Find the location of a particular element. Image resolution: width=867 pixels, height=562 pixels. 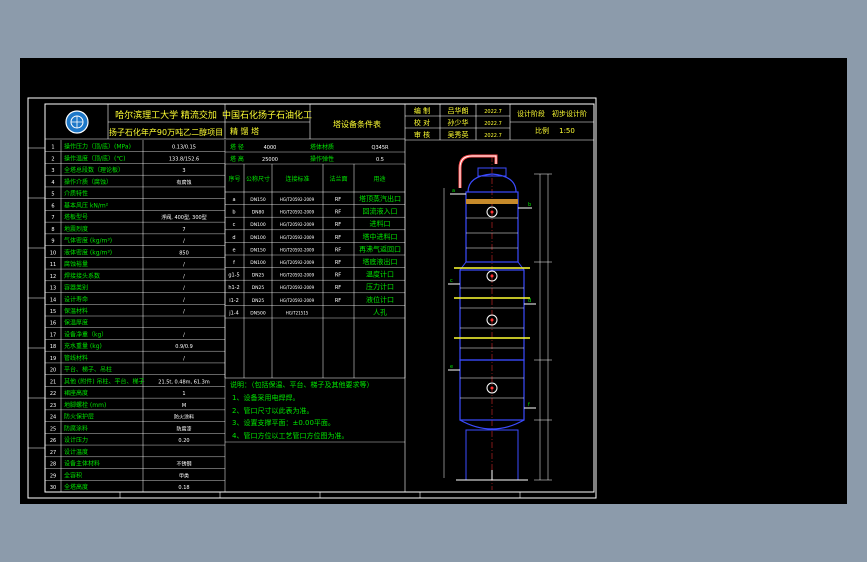

row-value: 0.13/0.15 is located at coordinates (184, 148).